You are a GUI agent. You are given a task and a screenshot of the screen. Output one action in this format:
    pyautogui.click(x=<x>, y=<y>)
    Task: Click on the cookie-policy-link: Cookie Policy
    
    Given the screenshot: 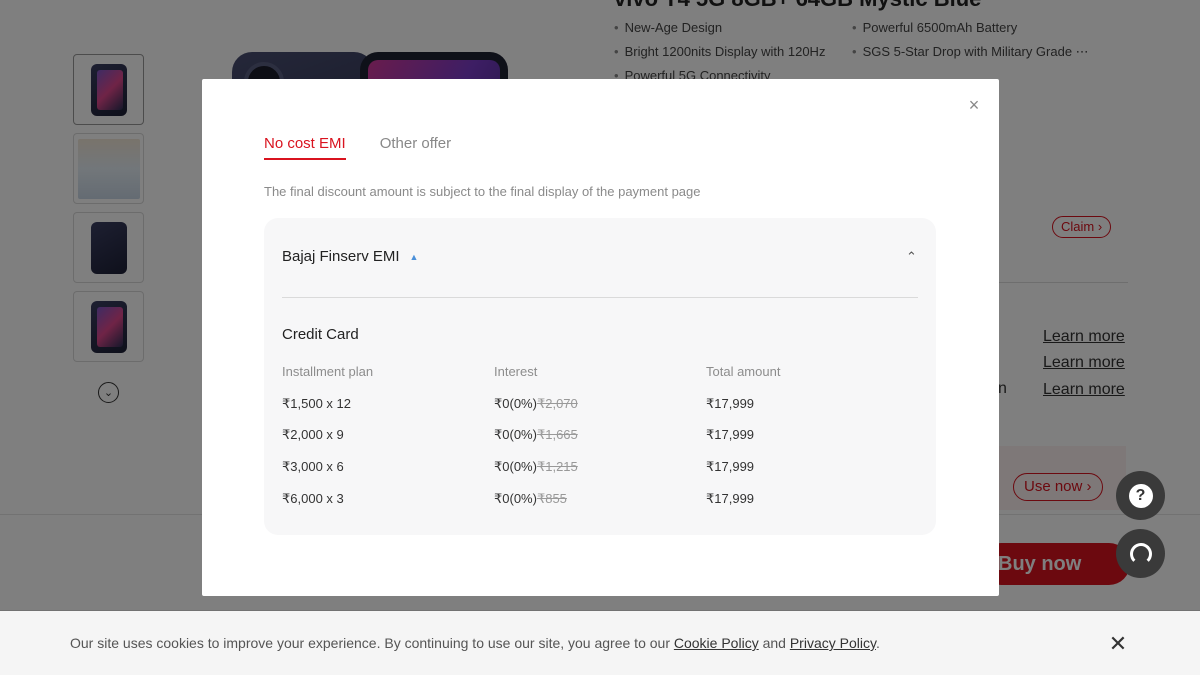 What is the action you would take?
    pyautogui.click(x=716, y=643)
    